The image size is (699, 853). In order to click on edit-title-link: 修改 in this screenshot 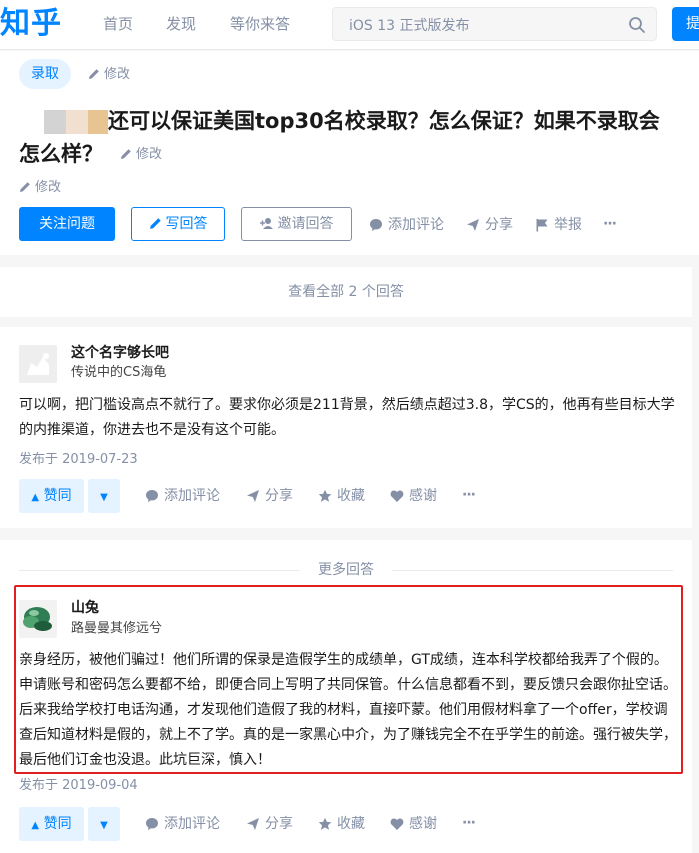, I will do `click(141, 155)`.